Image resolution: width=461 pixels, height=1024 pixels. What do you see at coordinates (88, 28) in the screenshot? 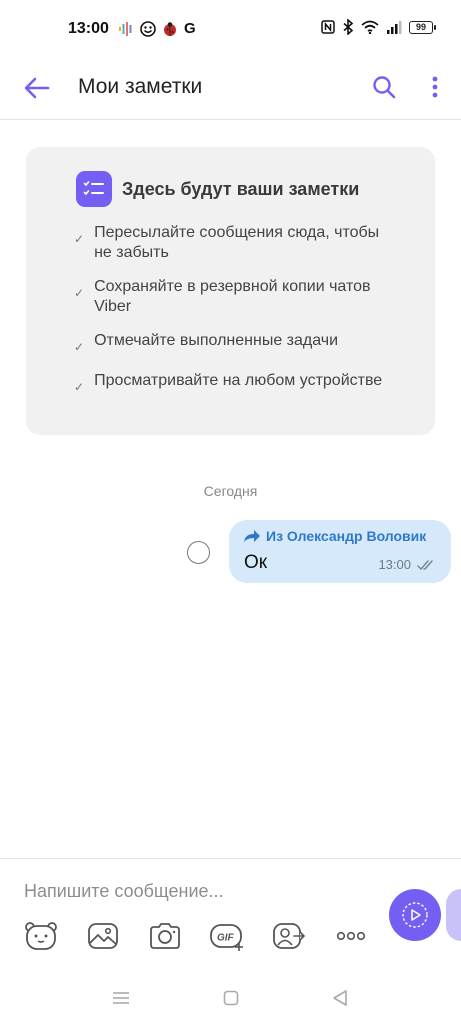
I see `status-time: 13:00` at bounding box center [88, 28].